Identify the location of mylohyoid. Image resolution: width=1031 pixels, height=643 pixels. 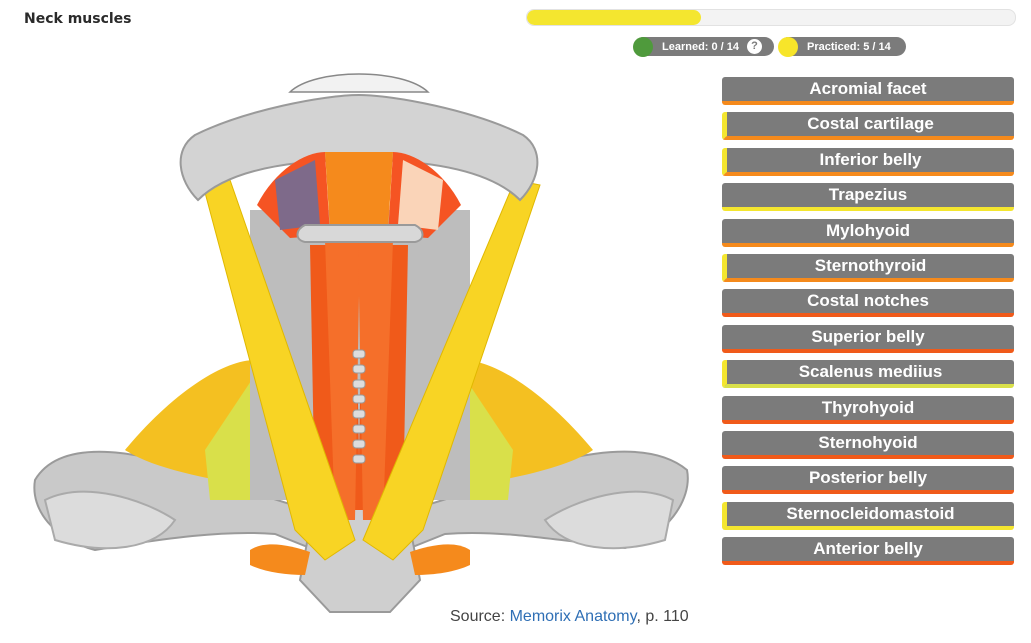
(359, 191).